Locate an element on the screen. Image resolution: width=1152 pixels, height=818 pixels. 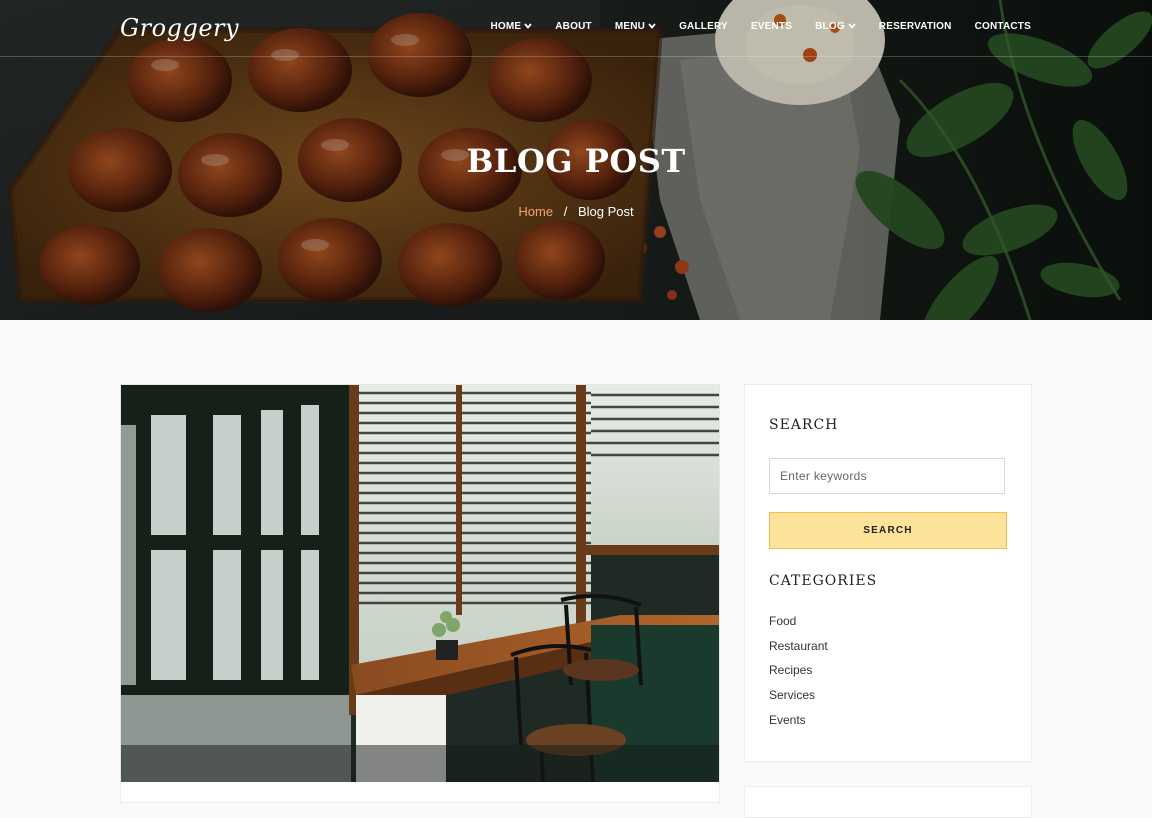
sidebar-widget is located at coordinates (888, 802).